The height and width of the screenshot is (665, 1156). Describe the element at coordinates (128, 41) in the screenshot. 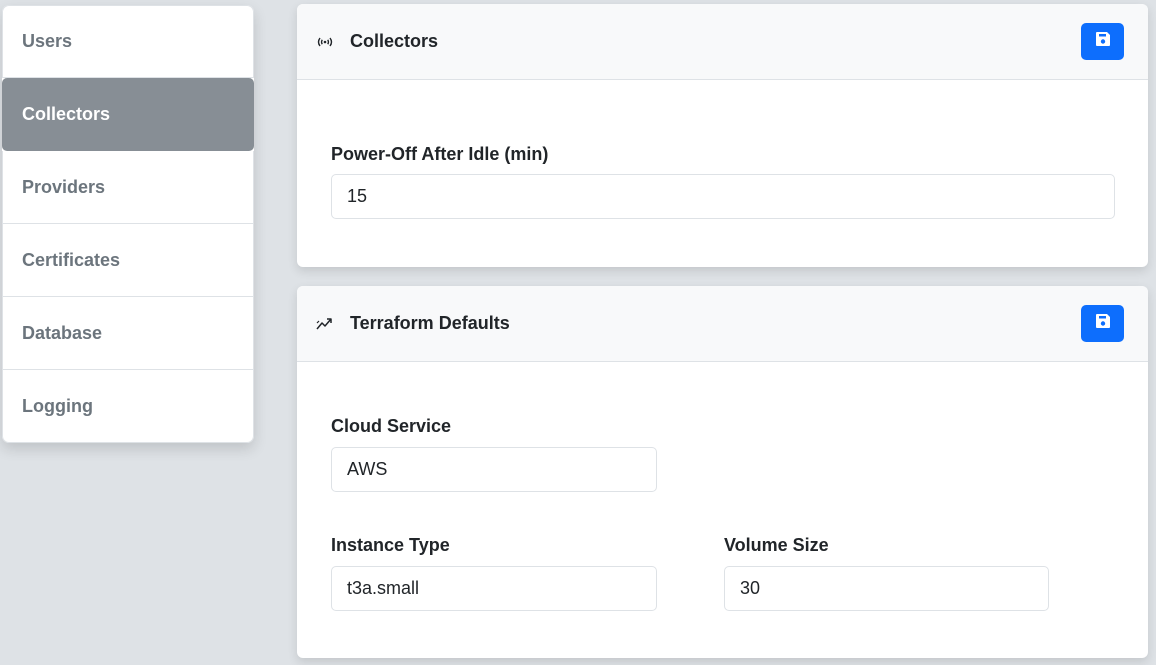

I see `sidebar-item-users: Users` at that location.